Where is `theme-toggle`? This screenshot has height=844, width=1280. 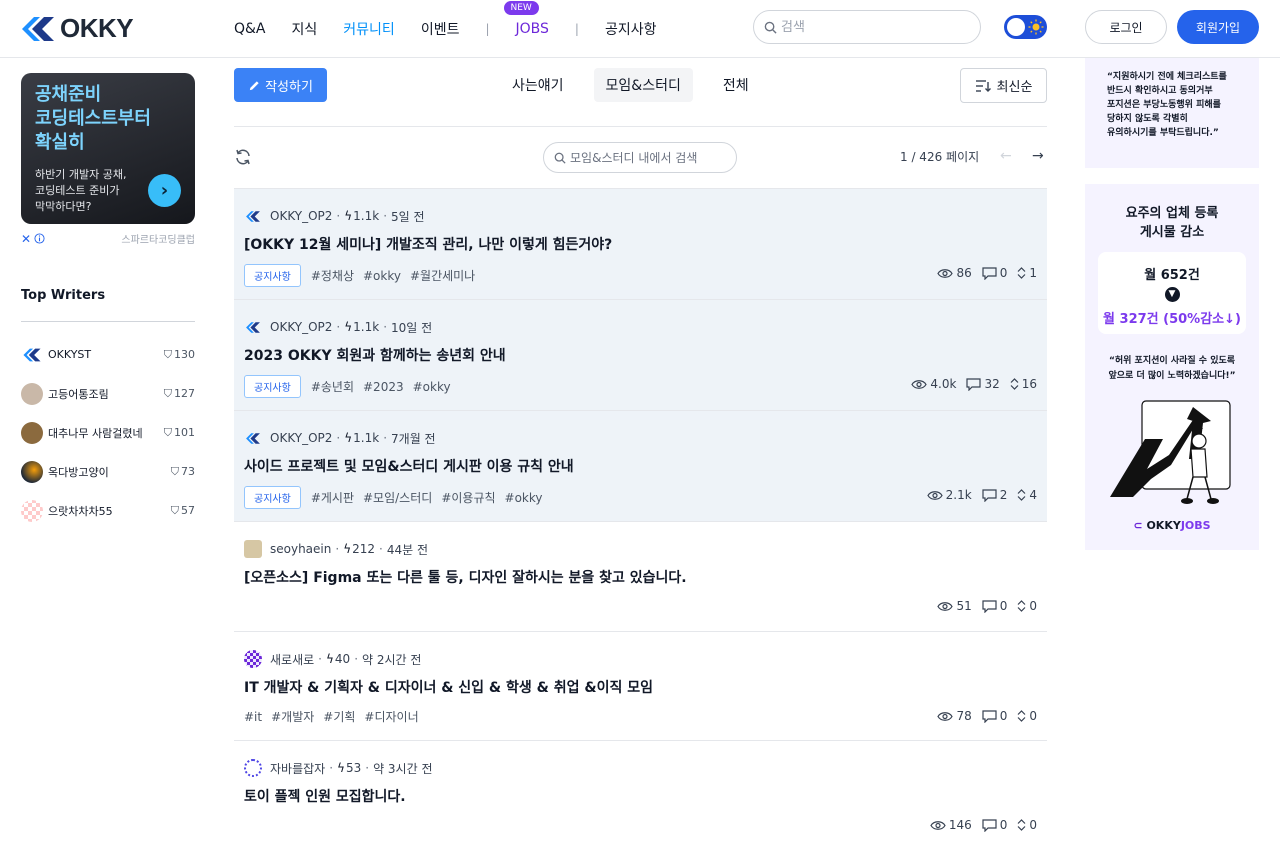 theme-toggle is located at coordinates (1025, 27).